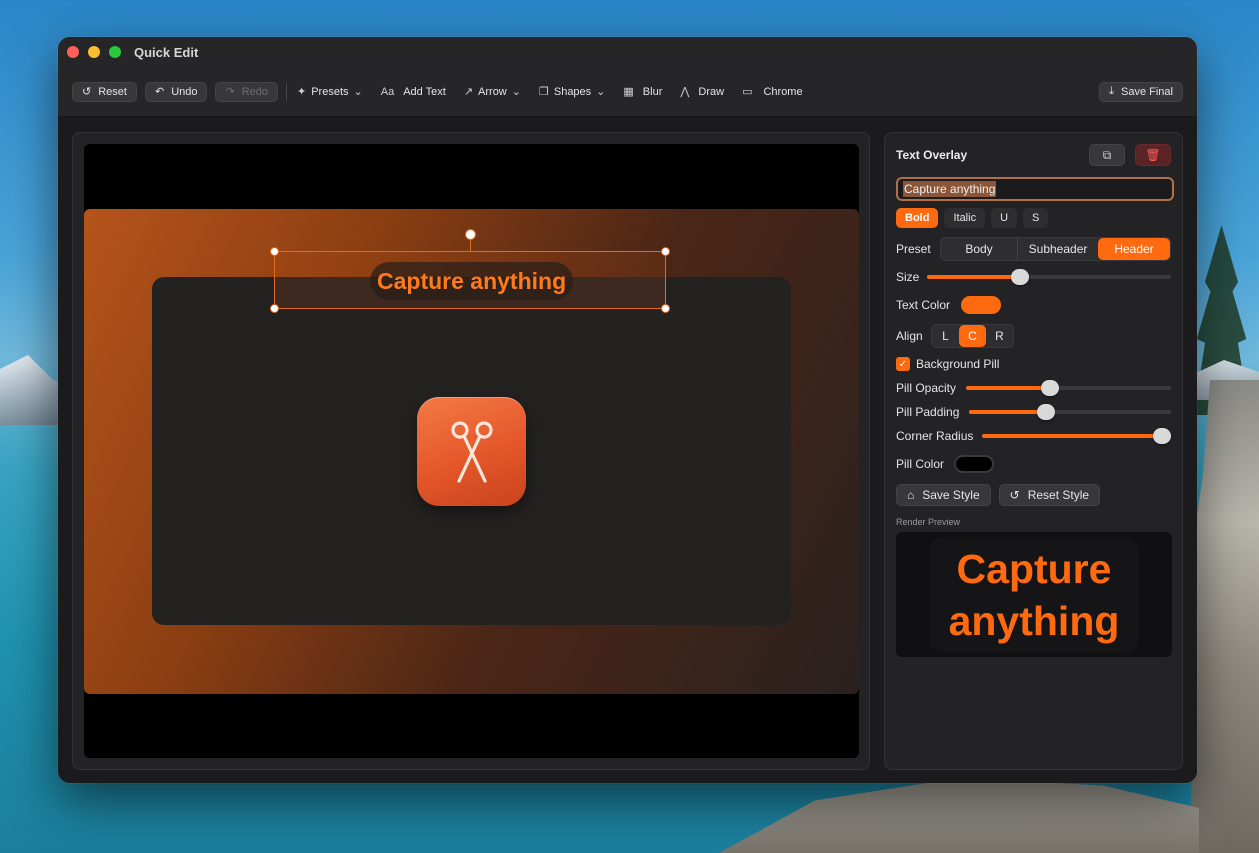 The width and height of the screenshot is (1259, 853). What do you see at coordinates (470, 234) in the screenshot?
I see `rotation-handle` at bounding box center [470, 234].